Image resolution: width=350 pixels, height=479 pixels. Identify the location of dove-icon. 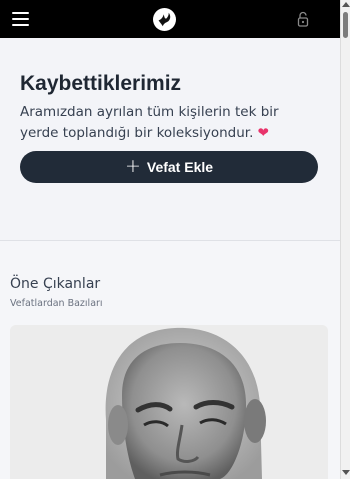
(164, 19).